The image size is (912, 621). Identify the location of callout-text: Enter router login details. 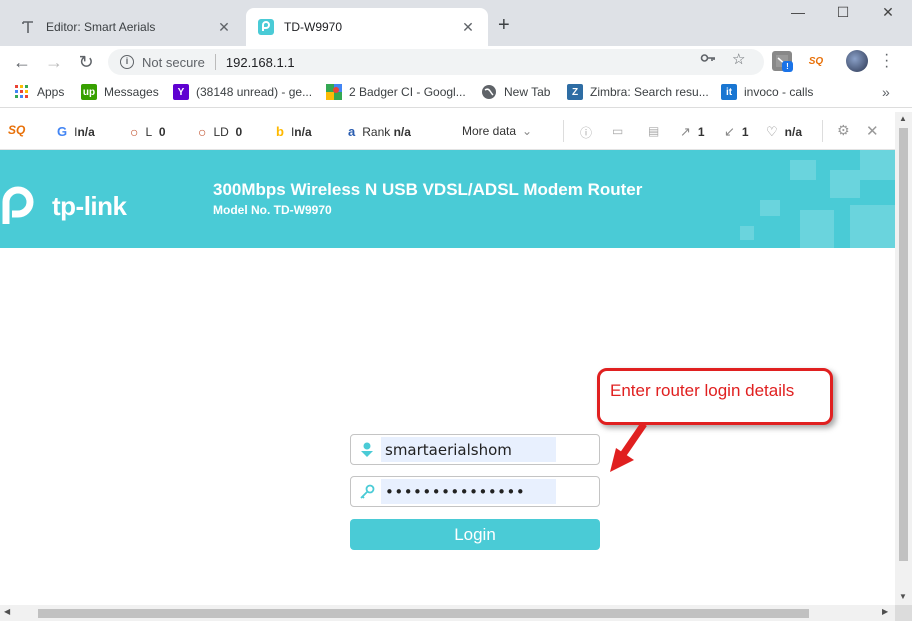
(702, 390).